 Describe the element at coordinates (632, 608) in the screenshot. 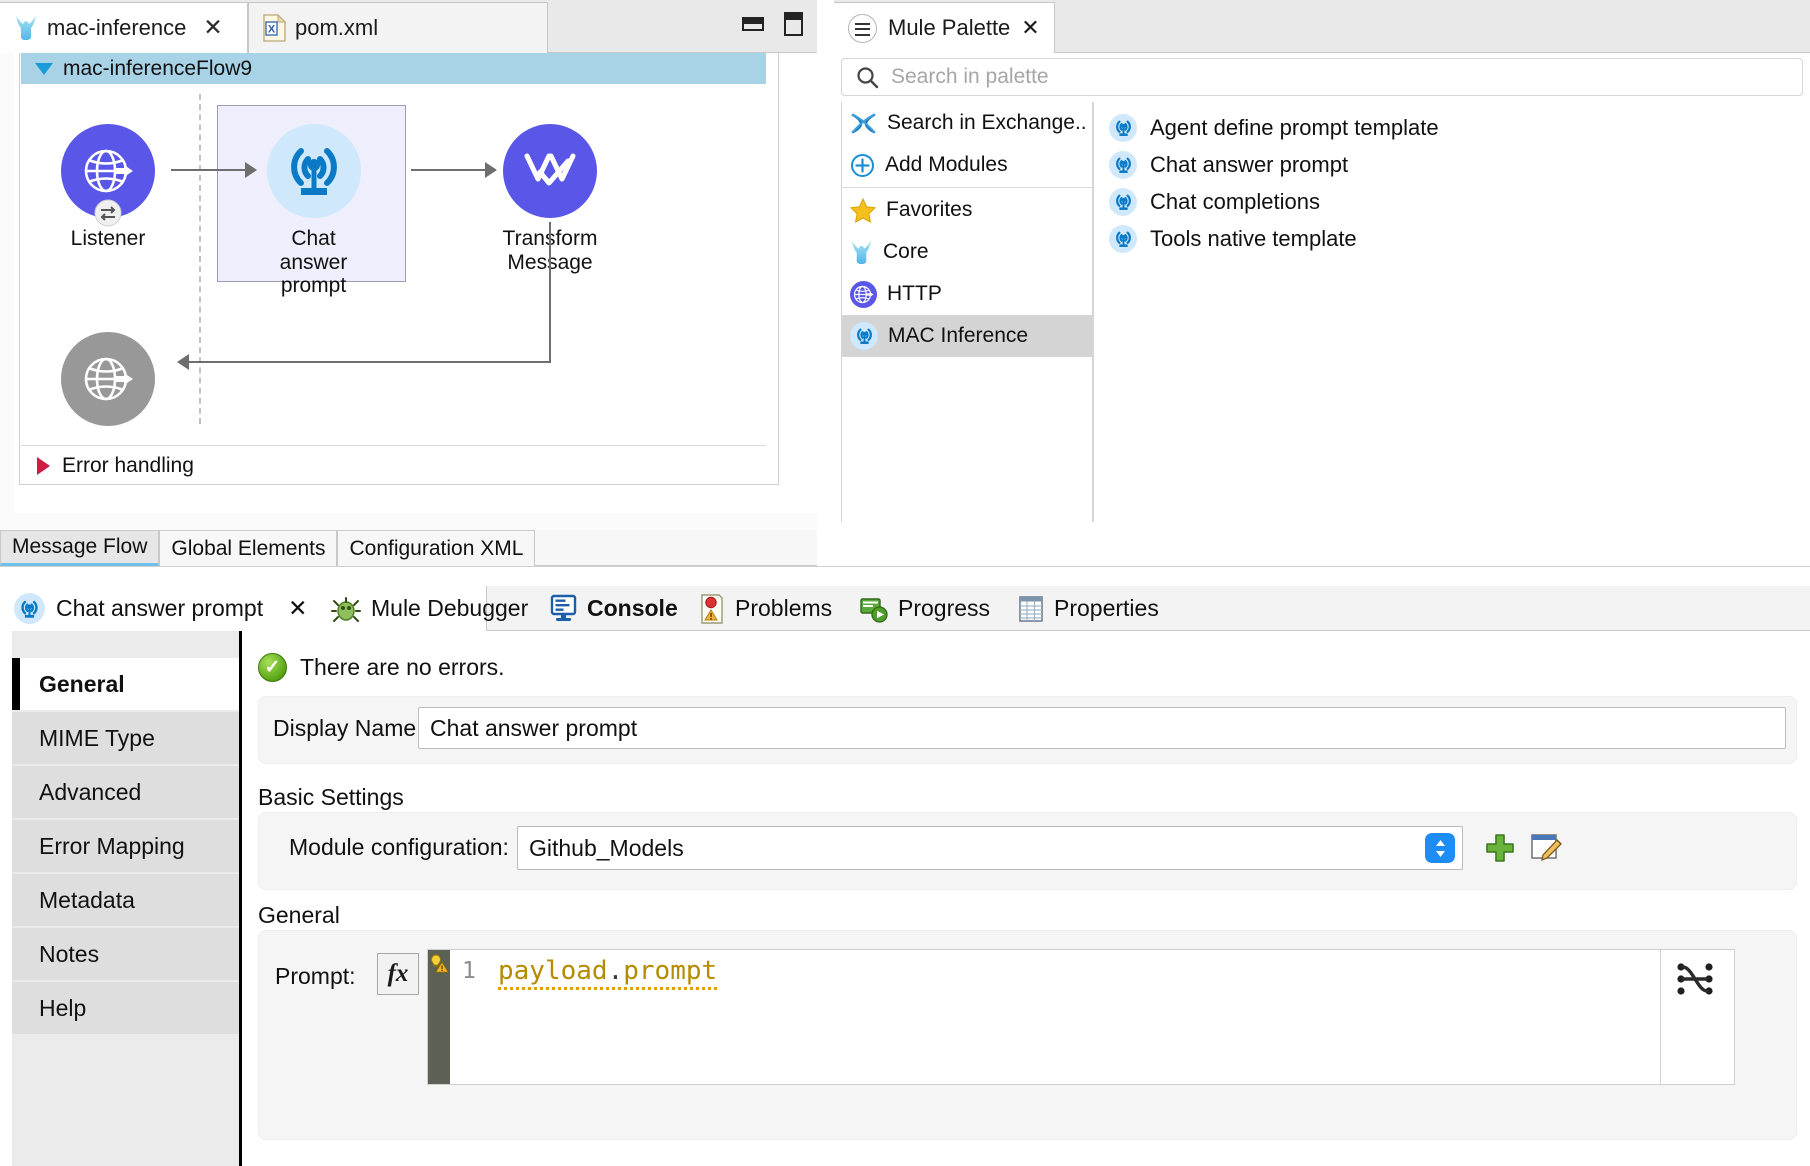

I see `tab-label: Console` at that location.